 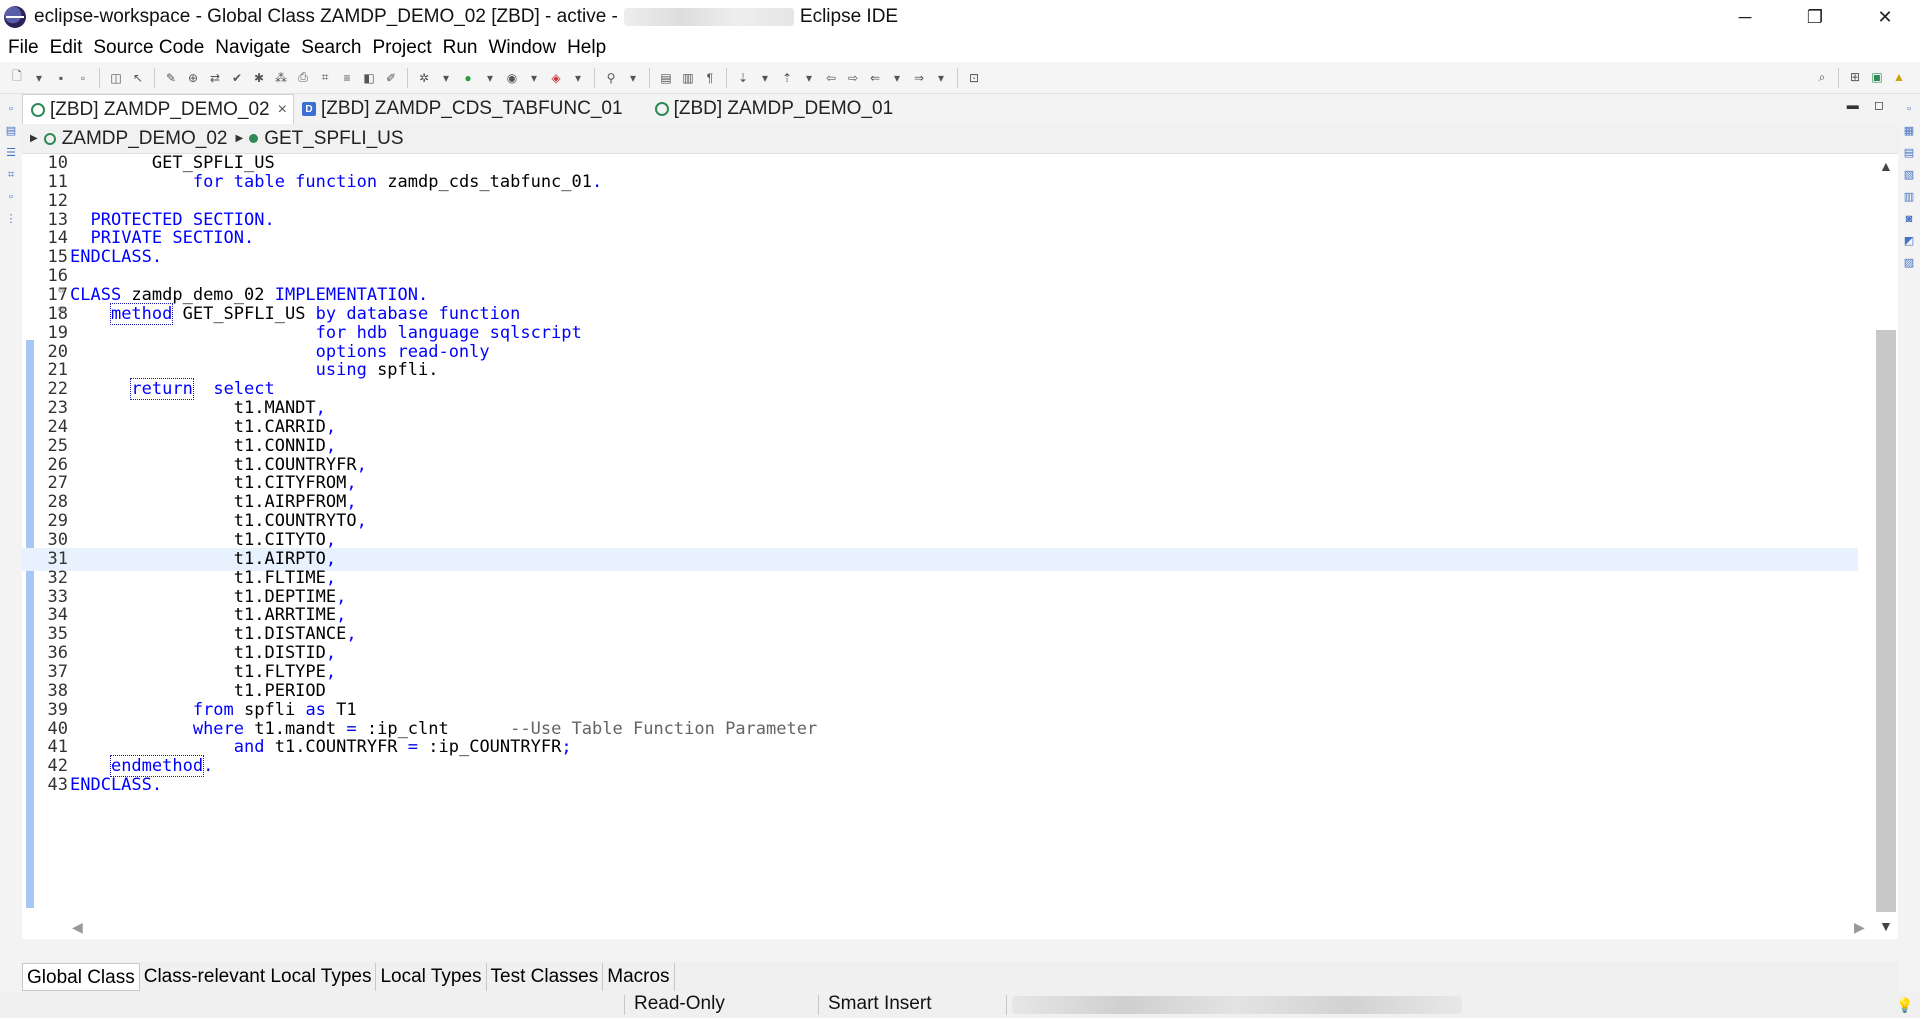 I want to click on code-keyword: ,, so click(x=331, y=446).